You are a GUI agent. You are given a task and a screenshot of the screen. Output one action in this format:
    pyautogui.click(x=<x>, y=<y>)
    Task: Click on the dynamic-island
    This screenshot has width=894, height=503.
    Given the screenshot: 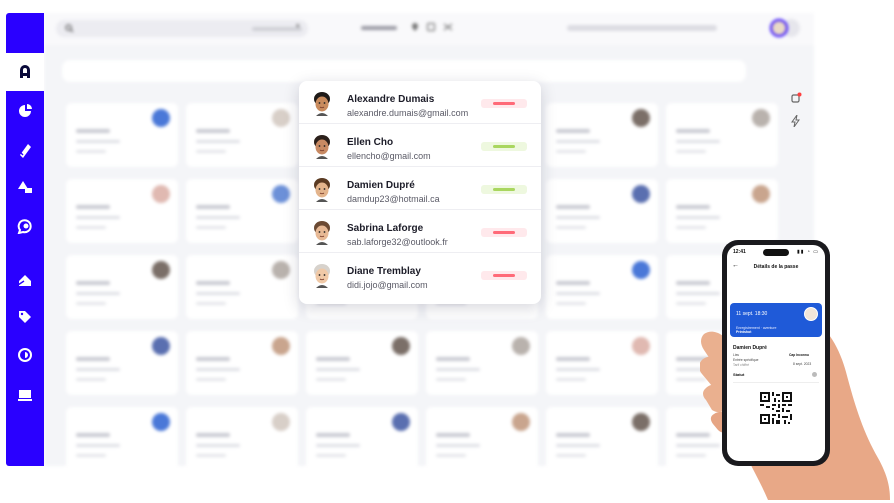 What is the action you would take?
    pyautogui.click(x=776, y=252)
    